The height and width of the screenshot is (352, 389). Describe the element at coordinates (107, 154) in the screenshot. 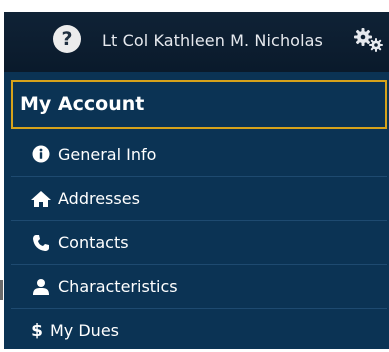

I see `menu-item-label: General Info` at that location.